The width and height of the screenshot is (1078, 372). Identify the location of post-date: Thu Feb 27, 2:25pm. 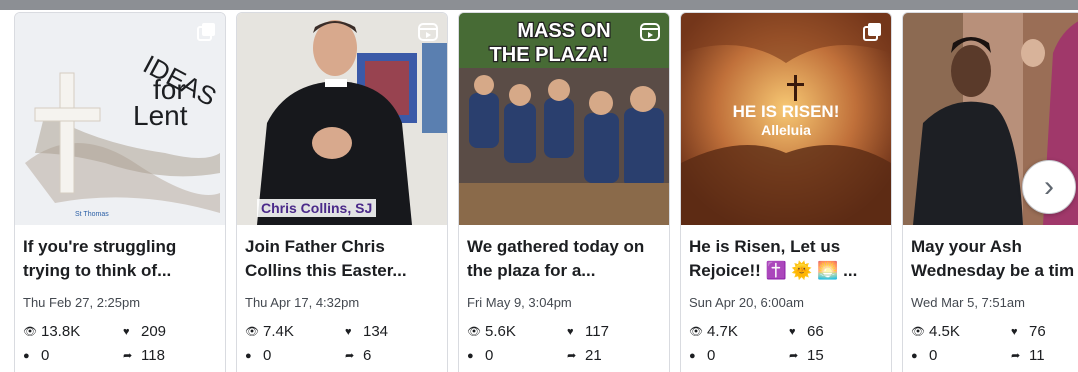
(82, 302).